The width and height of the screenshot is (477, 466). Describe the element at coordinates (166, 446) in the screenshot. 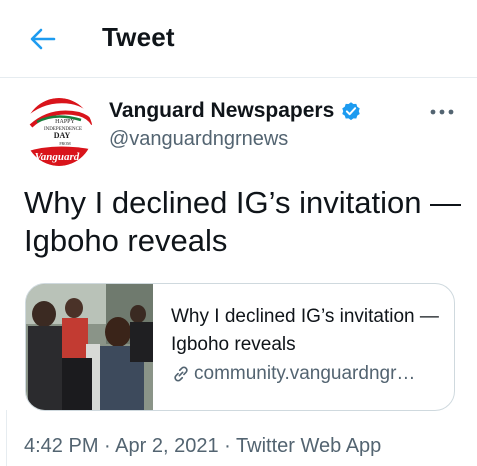

I see `tweet-date: Apr 2, 2021` at that location.